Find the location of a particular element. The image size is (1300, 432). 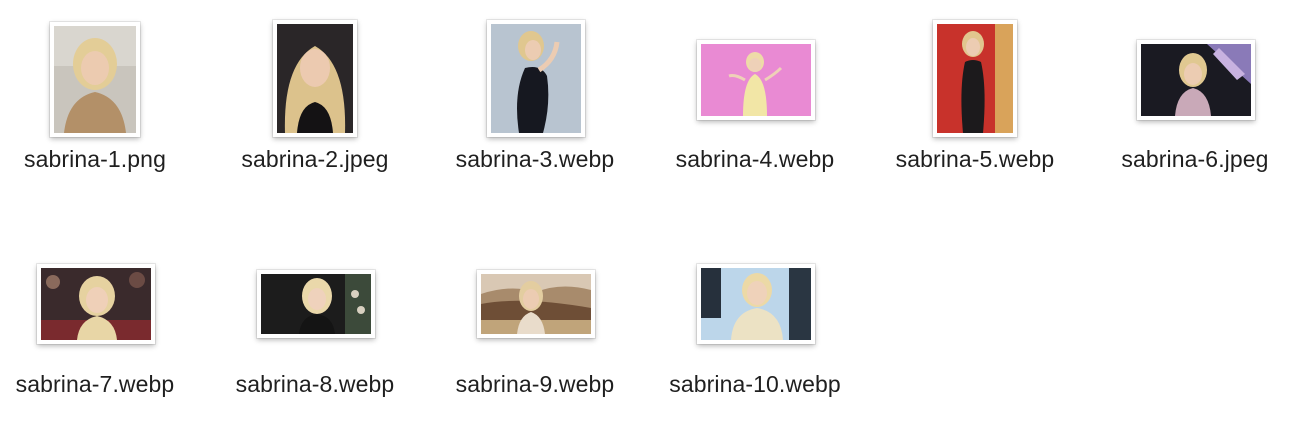

file-item: sabrina-10.webp is located at coordinates (755, 325).